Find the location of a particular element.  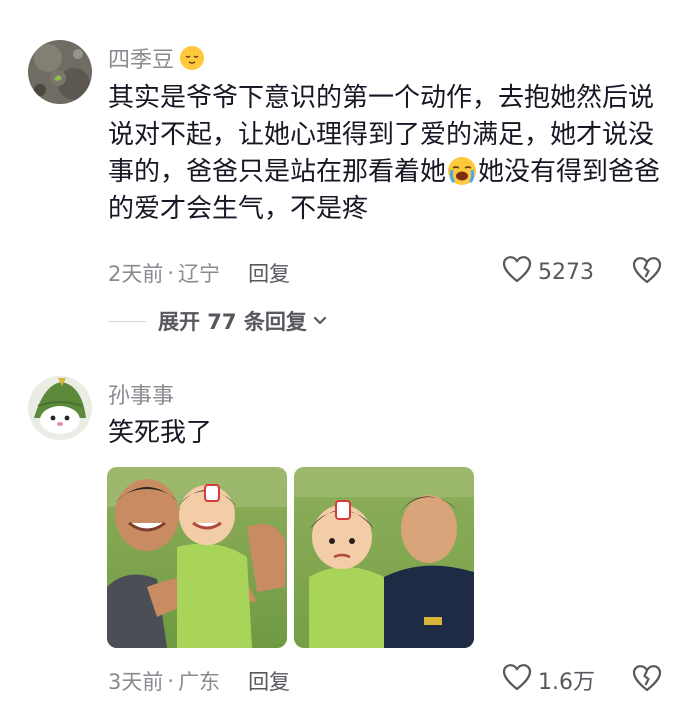

comment-location: 辽宁 is located at coordinates (199, 274).